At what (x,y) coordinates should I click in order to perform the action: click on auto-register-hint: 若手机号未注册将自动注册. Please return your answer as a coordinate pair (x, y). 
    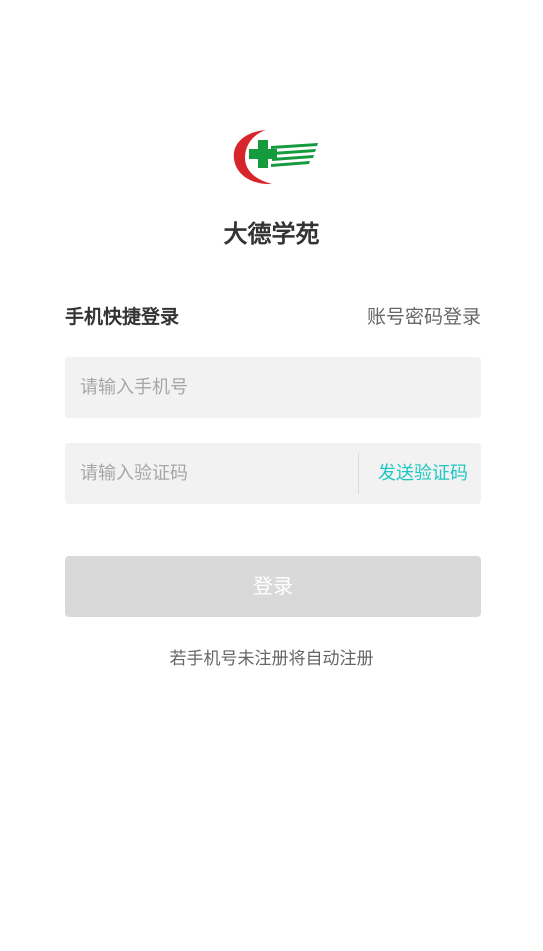
    Looking at the image, I should click on (271, 659).